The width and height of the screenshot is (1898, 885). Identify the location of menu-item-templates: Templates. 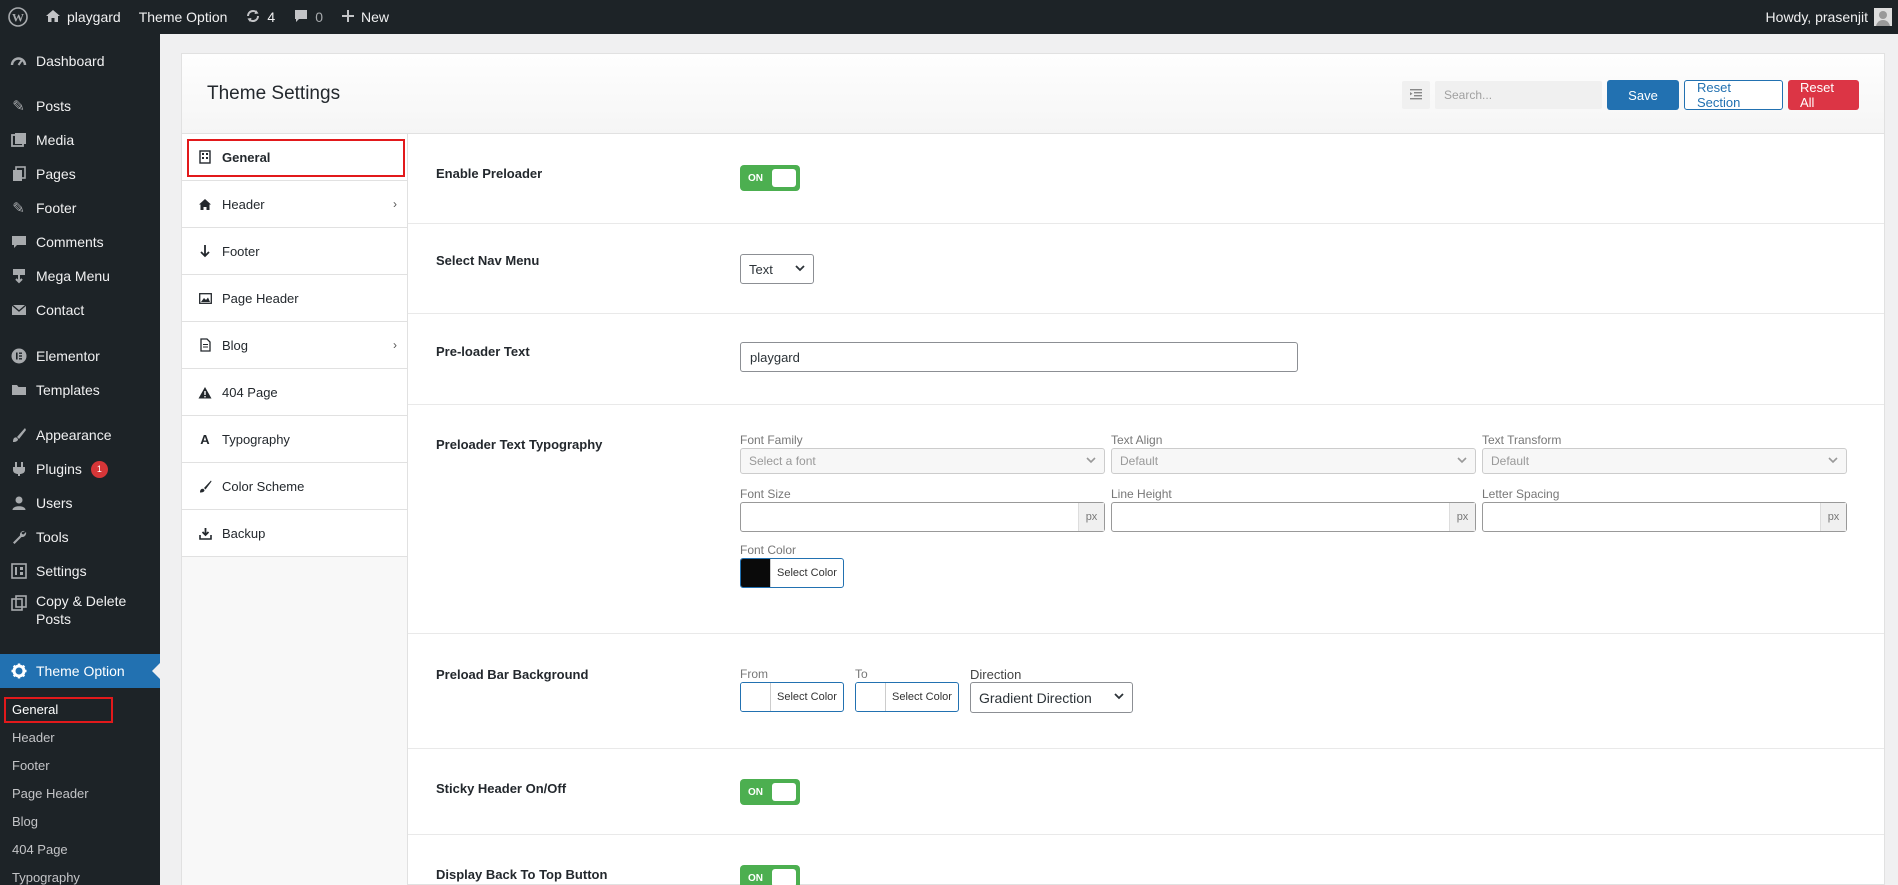
(80, 390).